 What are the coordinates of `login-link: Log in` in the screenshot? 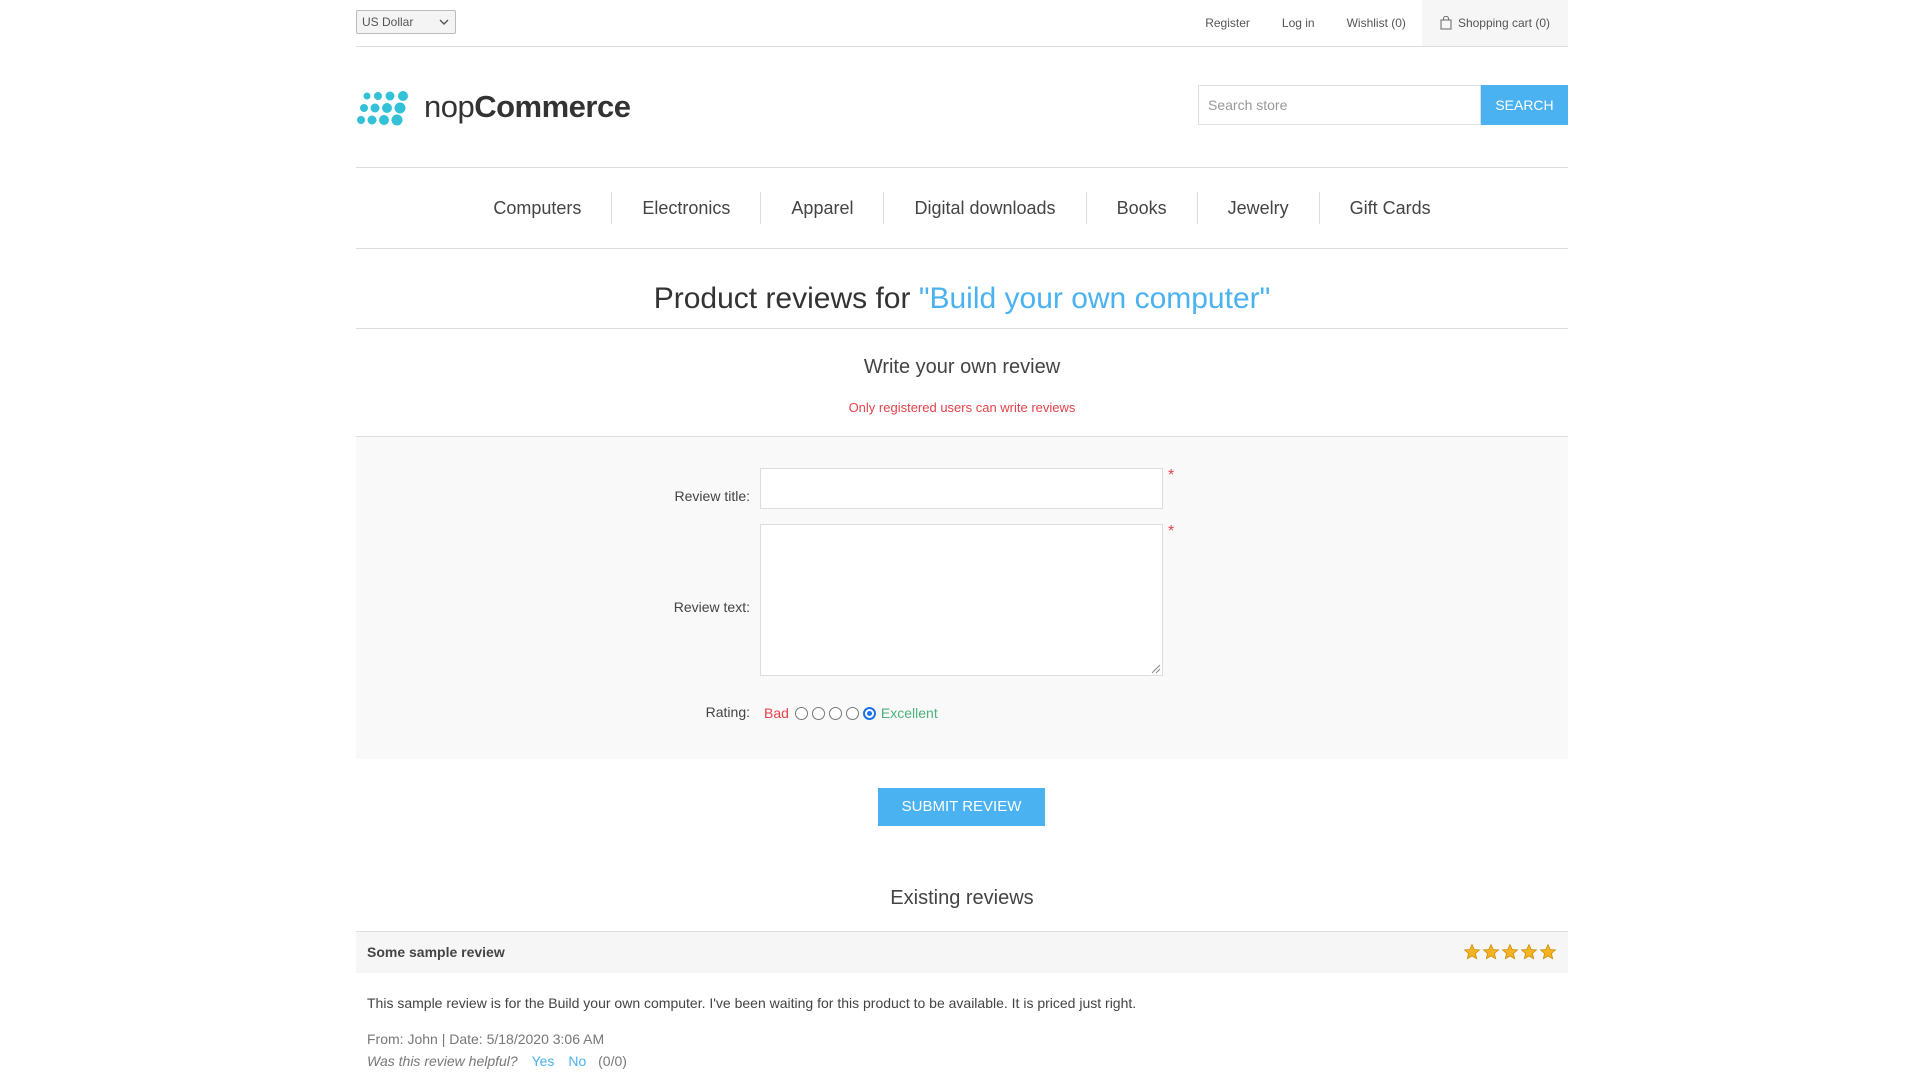 It's located at (1298, 23).